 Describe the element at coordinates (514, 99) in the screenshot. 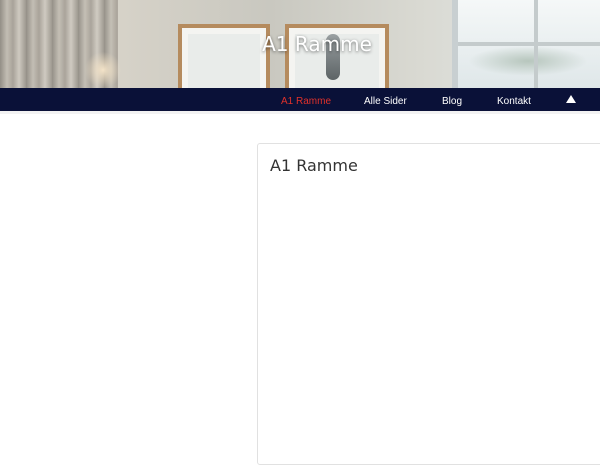

I see `nav-item-kontakt: Kontakt` at that location.